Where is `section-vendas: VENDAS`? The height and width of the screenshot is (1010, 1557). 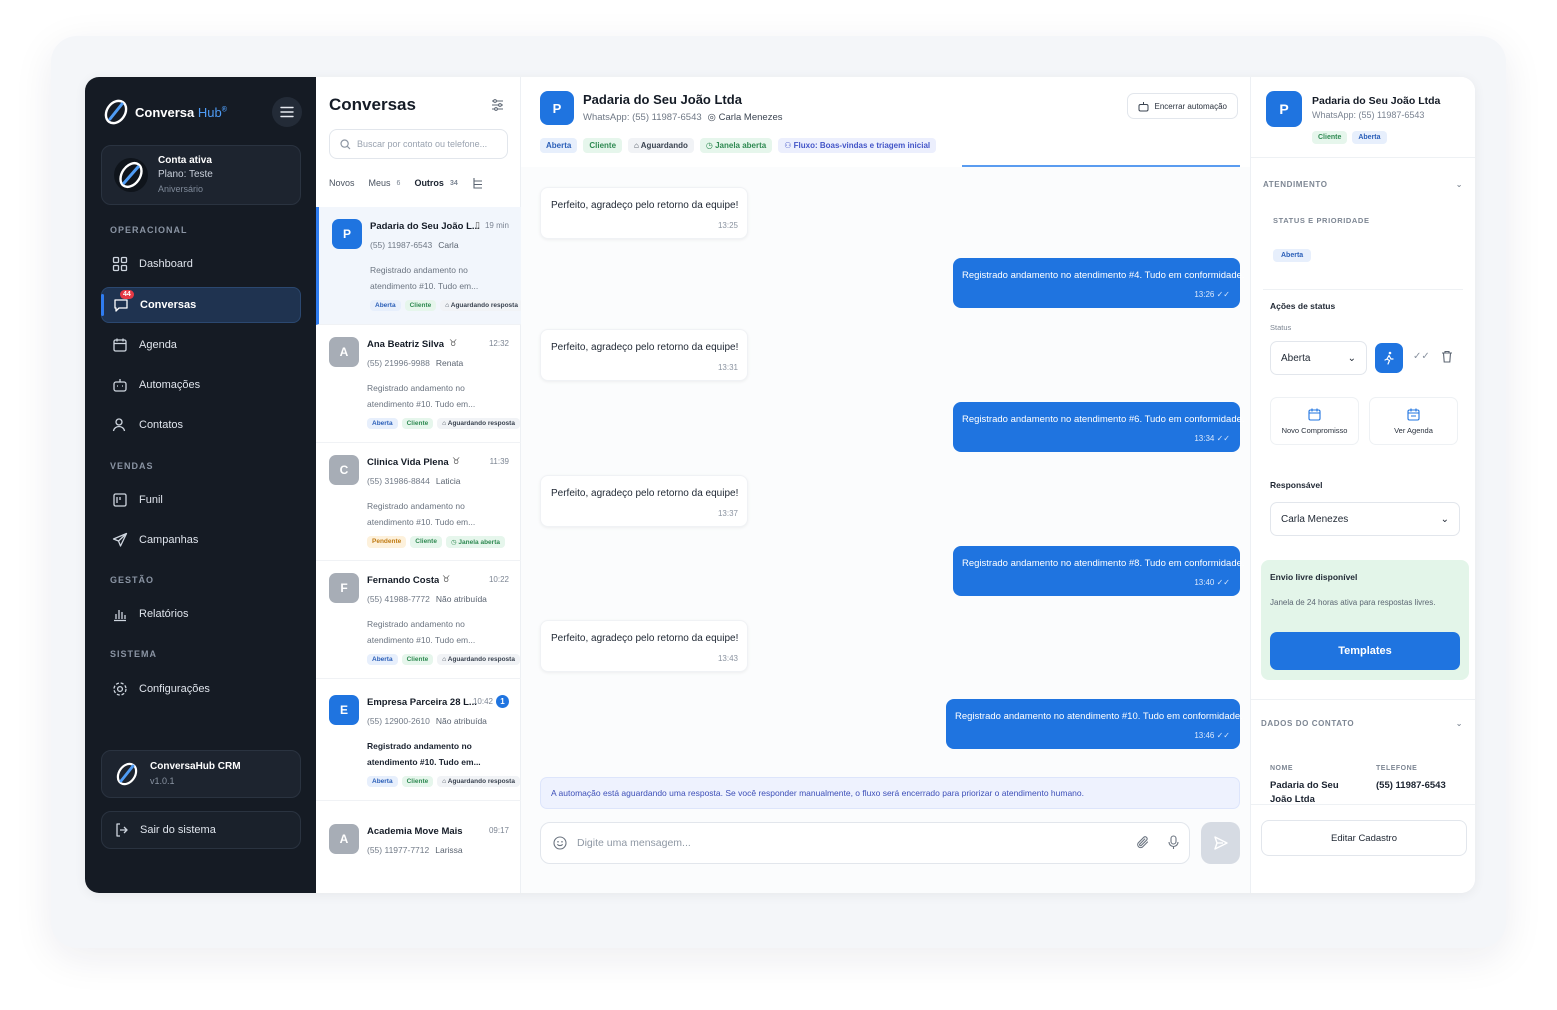
section-vendas: VENDAS is located at coordinates (132, 466).